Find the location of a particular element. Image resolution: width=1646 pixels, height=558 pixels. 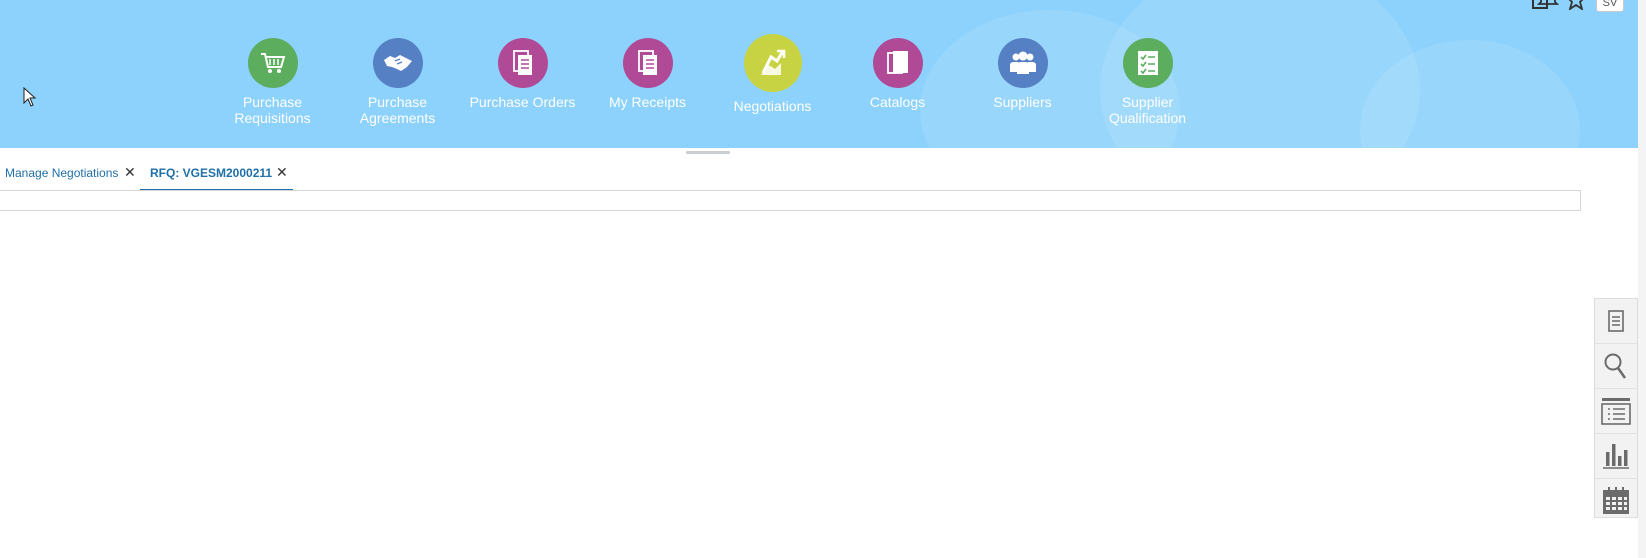

cart-icon is located at coordinates (272, 63).